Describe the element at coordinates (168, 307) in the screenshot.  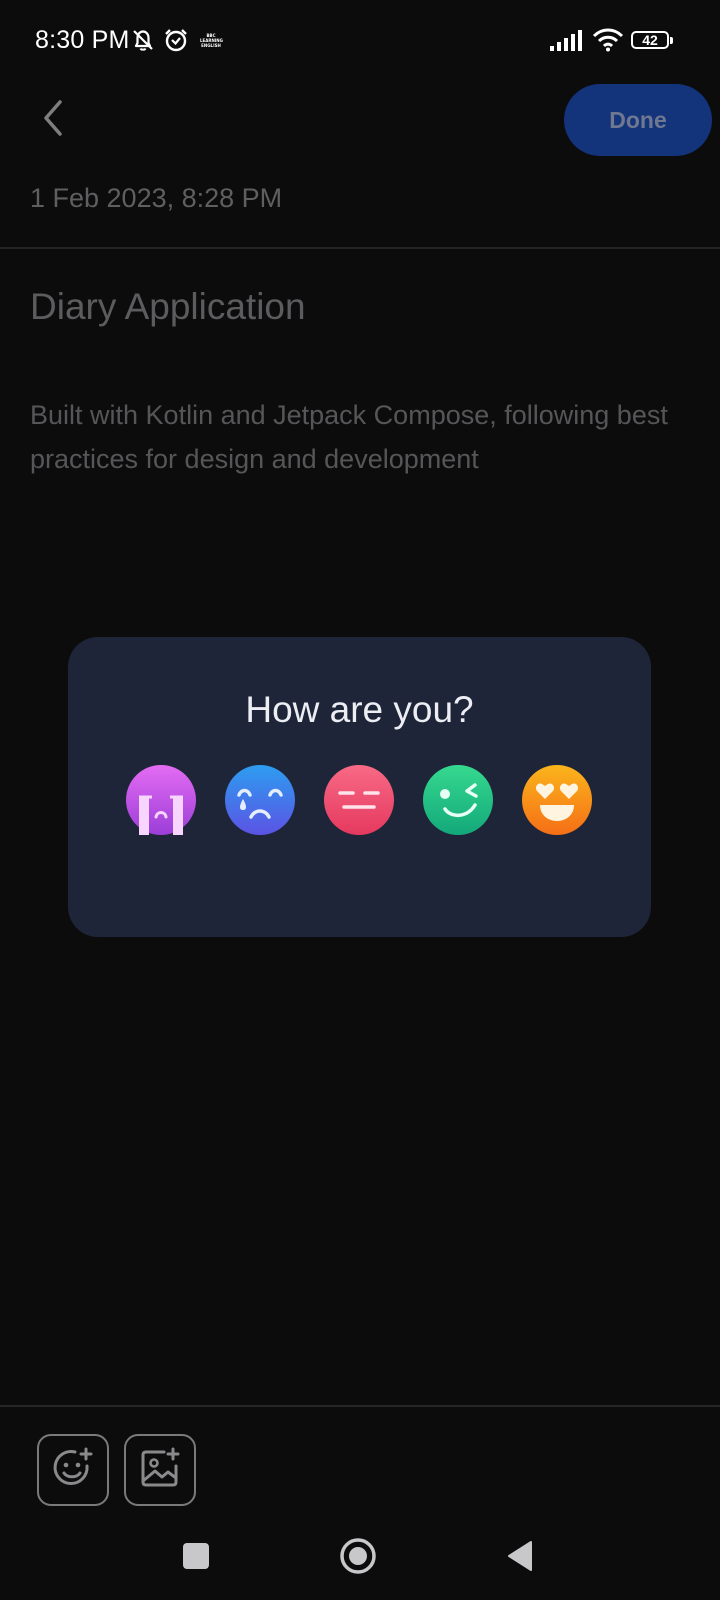
I see `entry-title-field: Diary Application` at that location.